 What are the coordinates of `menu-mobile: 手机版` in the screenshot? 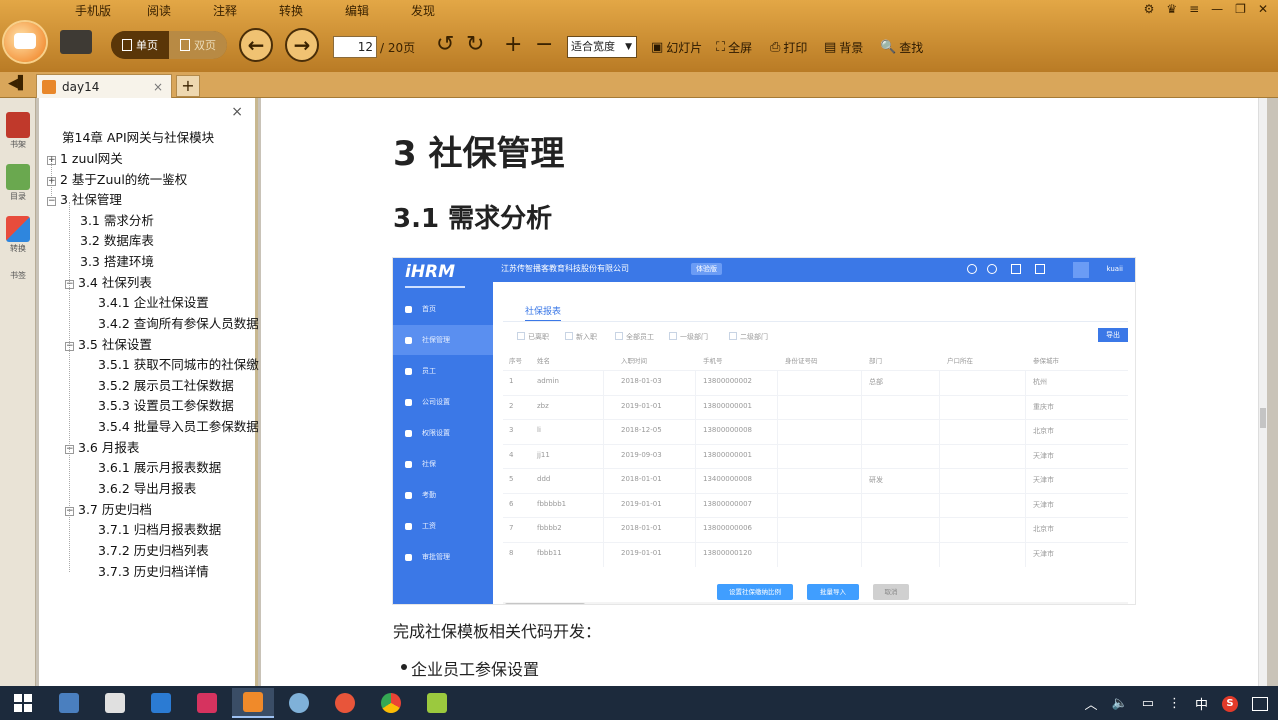 It's located at (93, 11).